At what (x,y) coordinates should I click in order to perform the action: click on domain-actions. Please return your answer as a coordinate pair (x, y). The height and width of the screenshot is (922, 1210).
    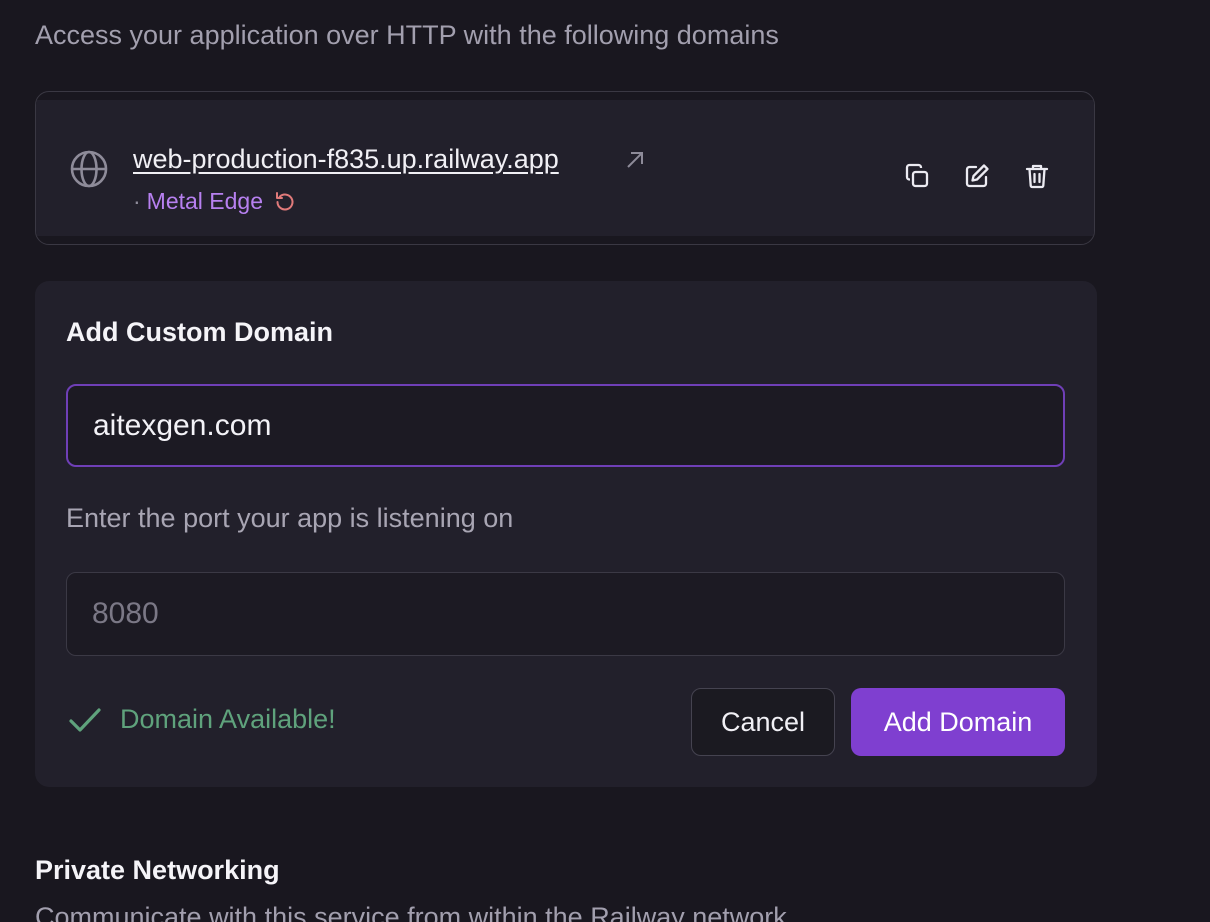
    Looking at the image, I should click on (977, 176).